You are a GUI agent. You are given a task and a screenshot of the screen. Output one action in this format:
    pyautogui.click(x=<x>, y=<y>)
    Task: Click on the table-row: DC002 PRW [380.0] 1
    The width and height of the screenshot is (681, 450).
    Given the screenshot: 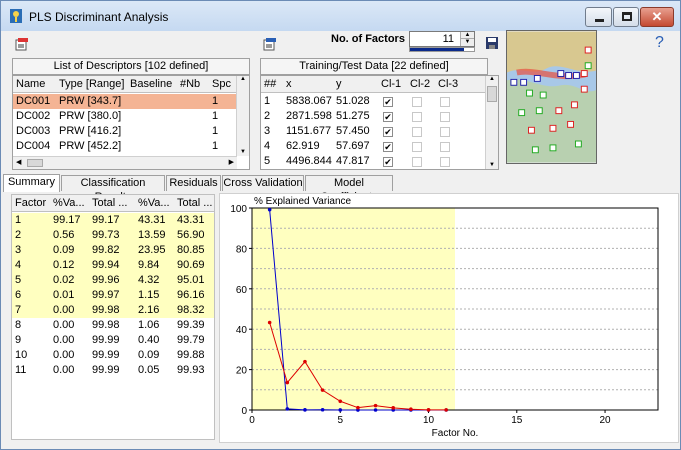 What is the action you would take?
    pyautogui.click(x=125, y=116)
    